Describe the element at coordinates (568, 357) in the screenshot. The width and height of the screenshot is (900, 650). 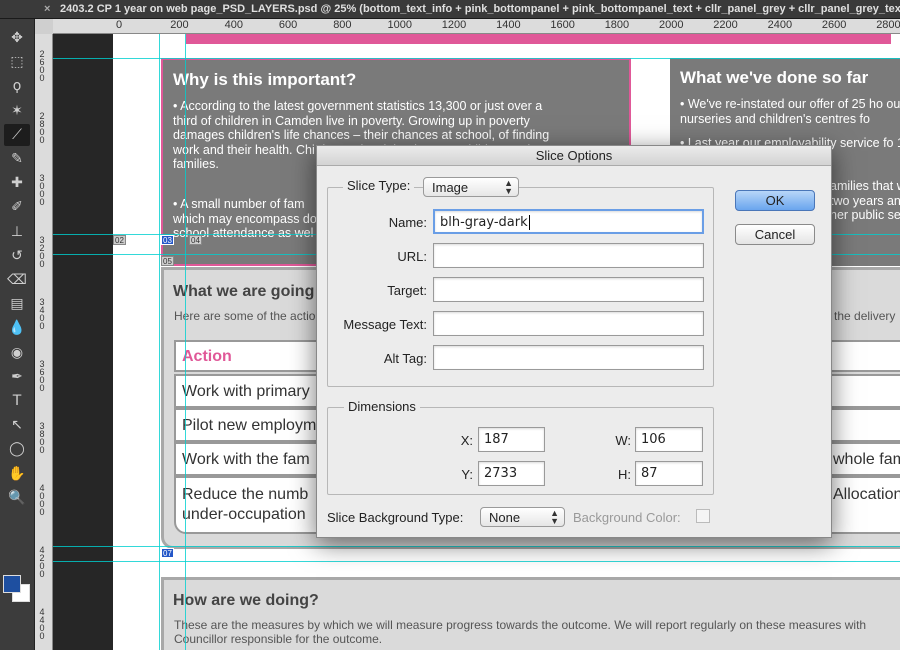
I see `alt-tag-field` at that location.